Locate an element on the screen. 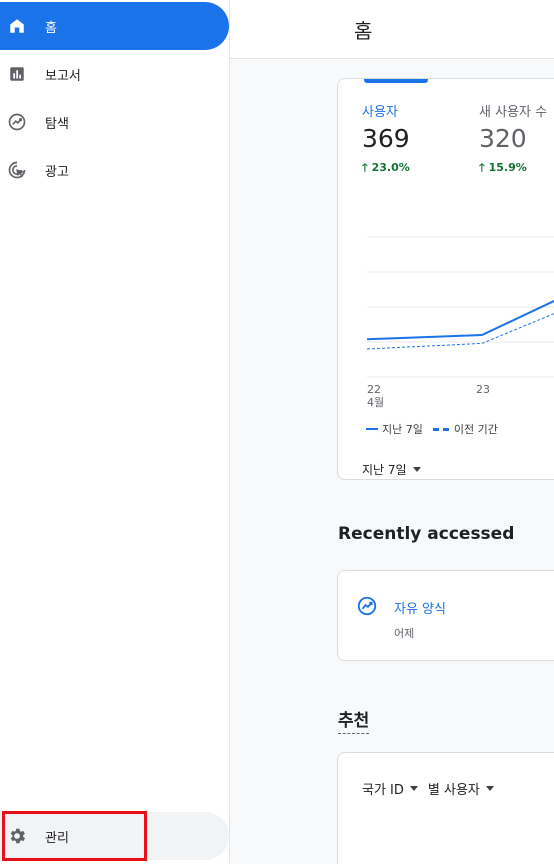  filter-label: 별 사용자 is located at coordinates (453, 790).